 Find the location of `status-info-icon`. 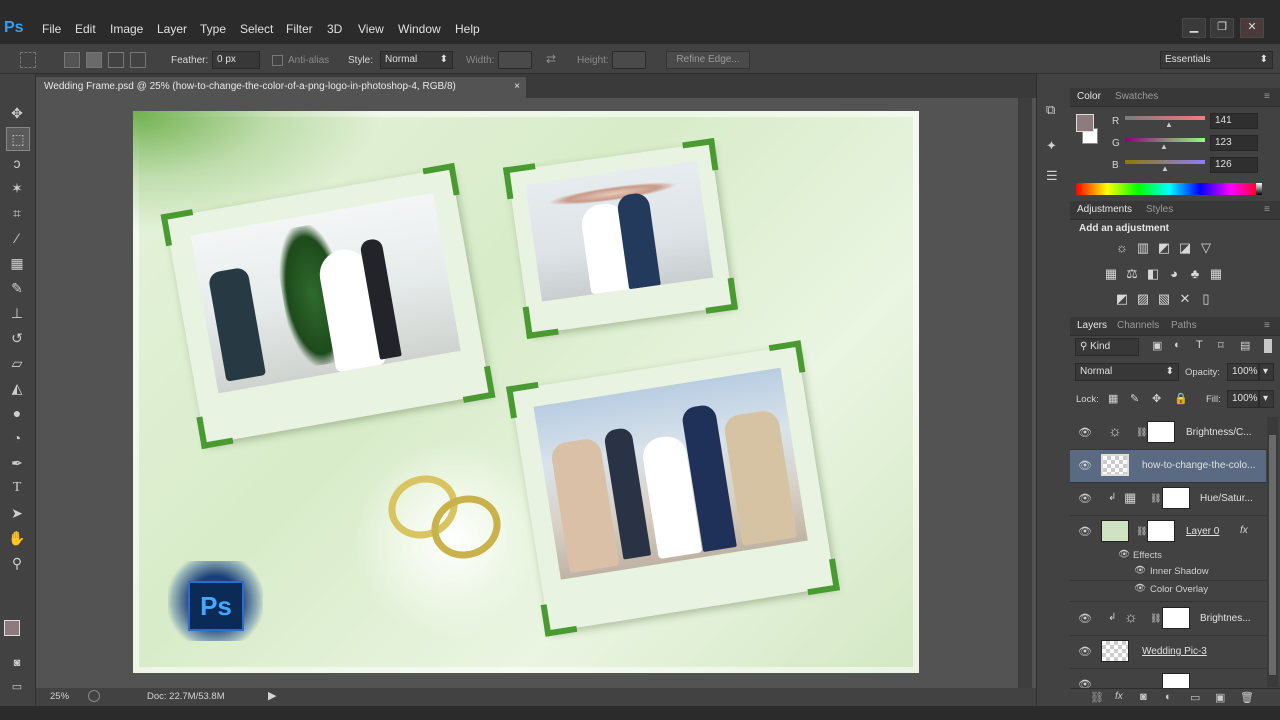

status-info-icon is located at coordinates (94, 696).